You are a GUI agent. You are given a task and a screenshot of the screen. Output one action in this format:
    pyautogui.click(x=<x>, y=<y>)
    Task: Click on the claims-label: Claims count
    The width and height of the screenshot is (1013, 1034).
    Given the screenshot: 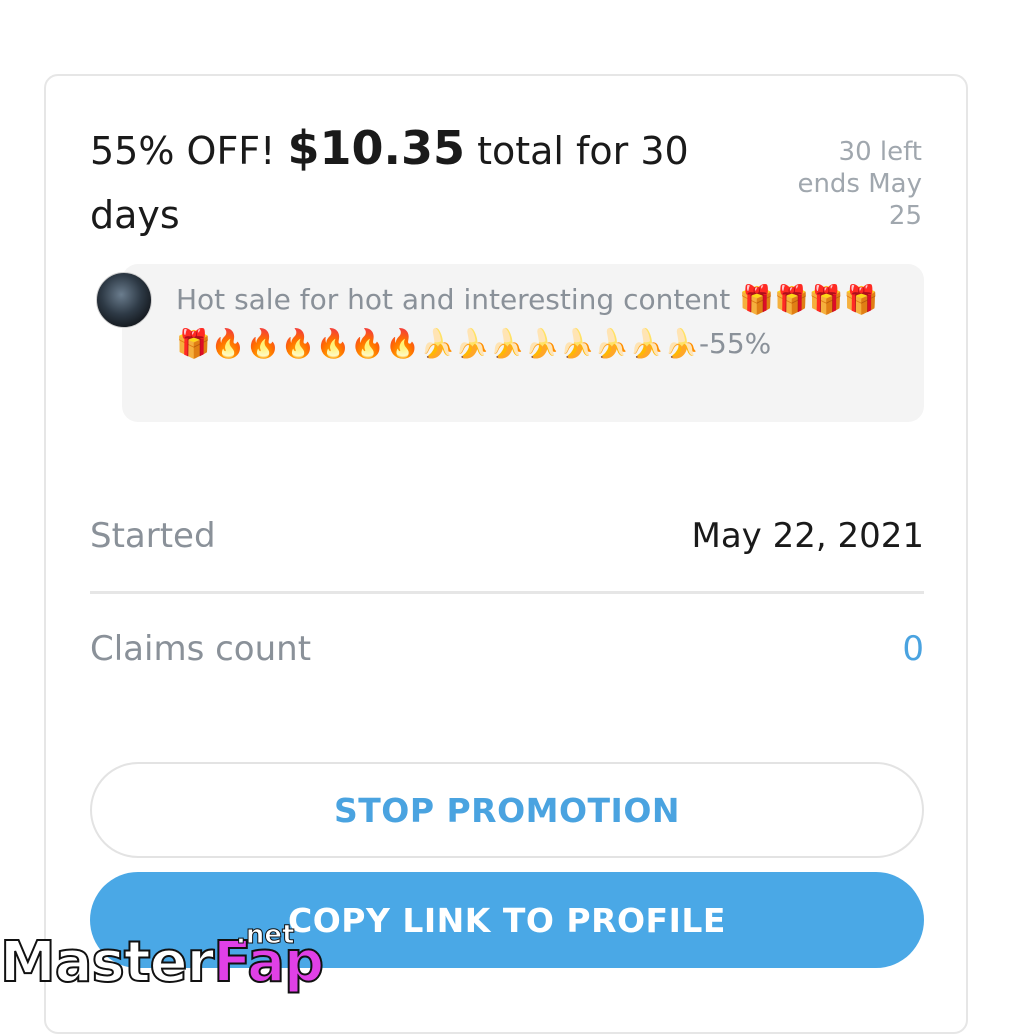 What is the action you would take?
    pyautogui.click(x=201, y=649)
    